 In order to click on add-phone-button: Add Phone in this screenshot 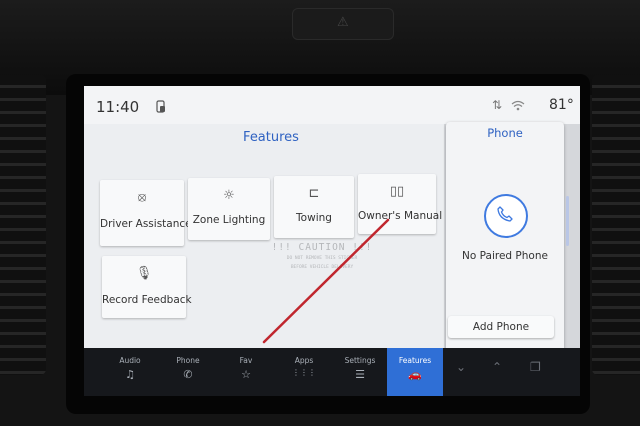, I will do `click(501, 327)`.